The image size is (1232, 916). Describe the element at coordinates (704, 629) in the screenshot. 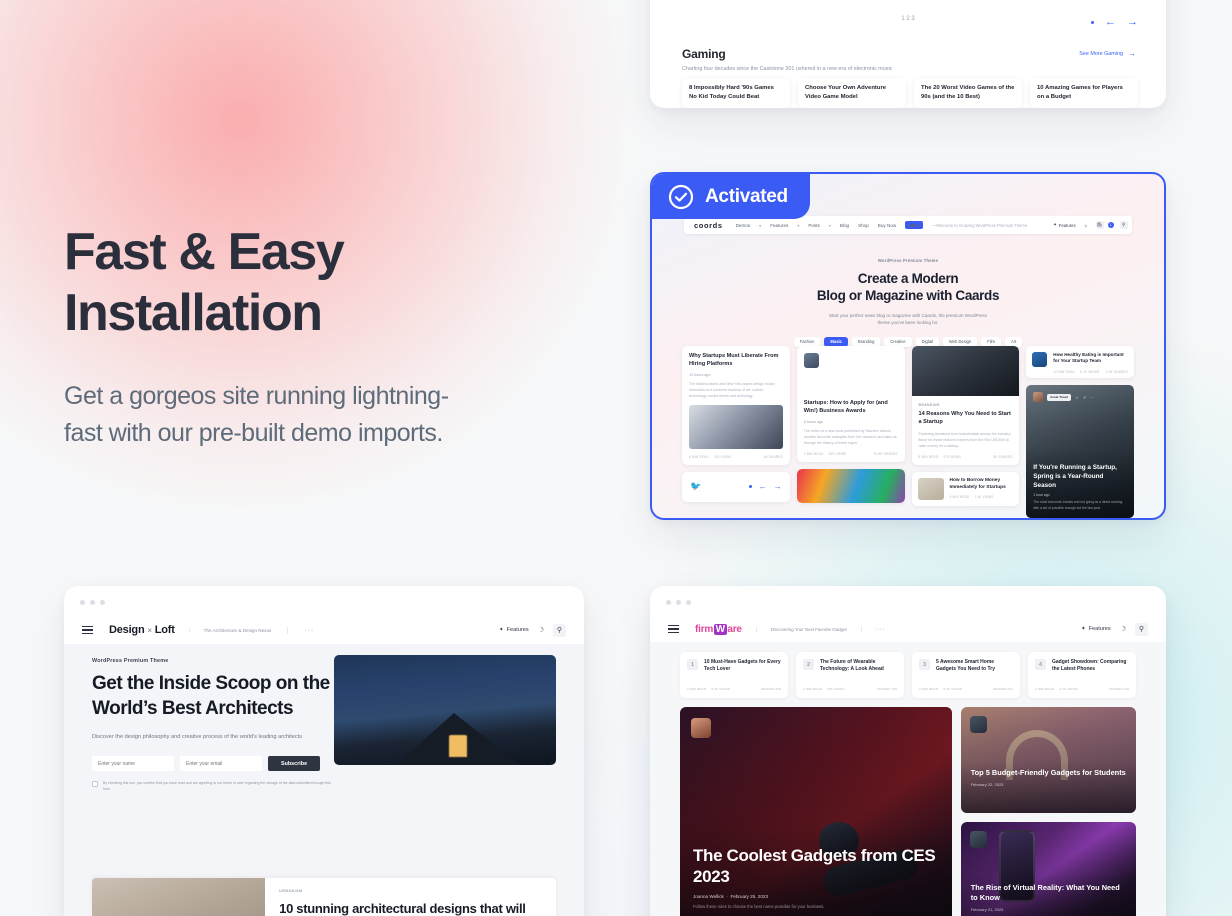

I see `firmware-logo-pre: firm` at that location.